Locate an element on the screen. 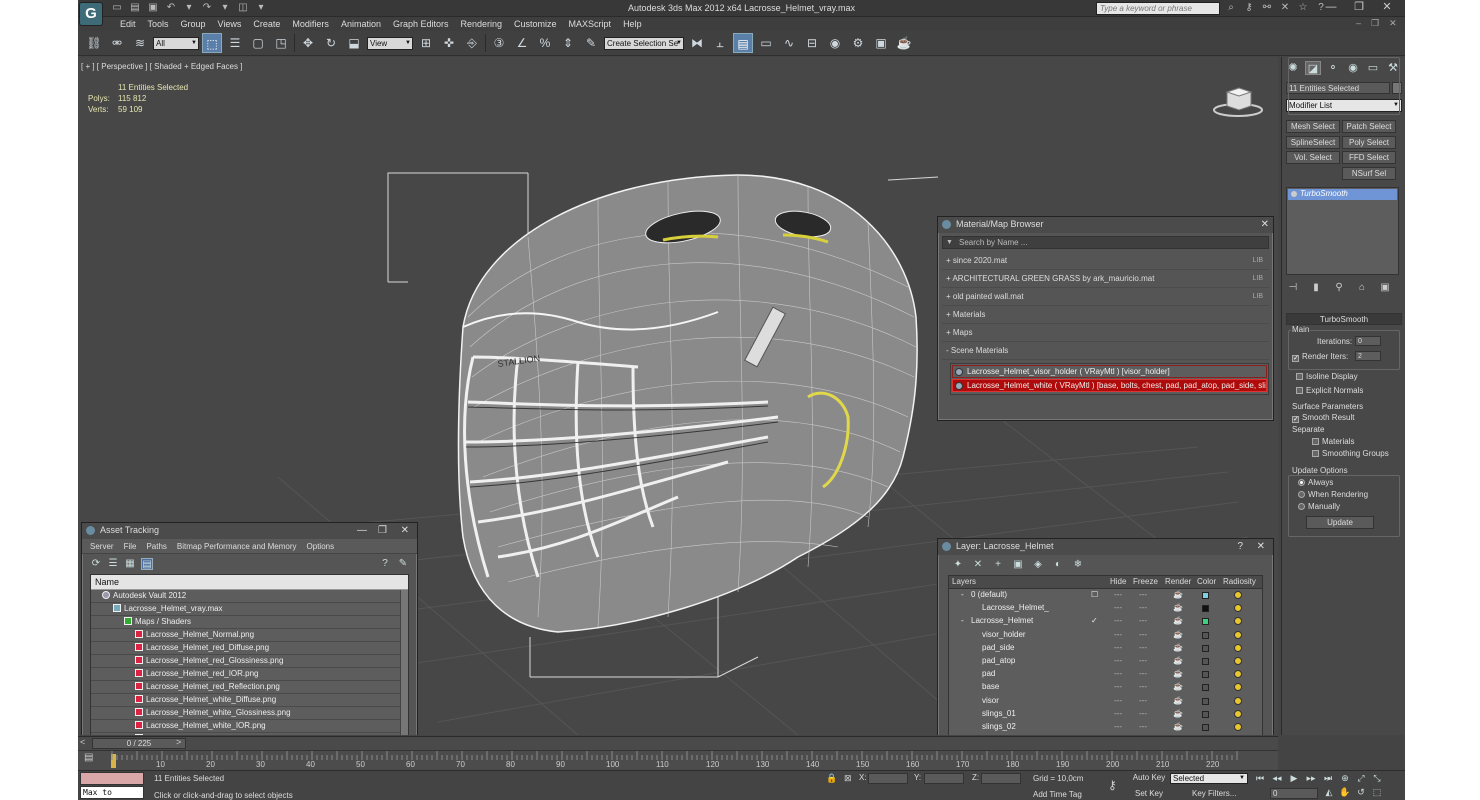  zoom-all-icon: ⊕ is located at coordinates (1345, 778).